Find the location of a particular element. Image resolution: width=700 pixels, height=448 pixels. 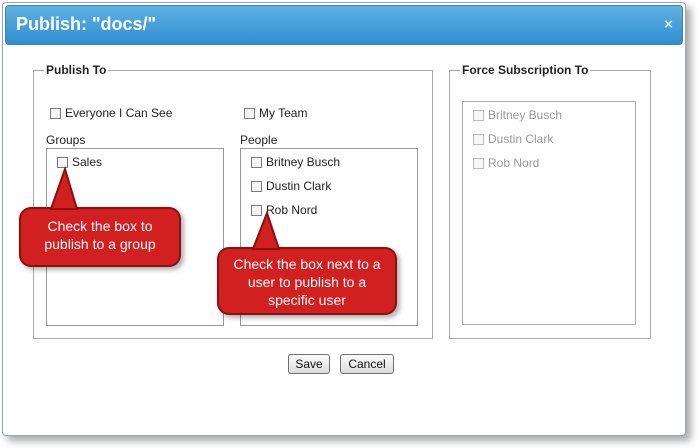

my-team-option: My Team is located at coordinates (275, 113).